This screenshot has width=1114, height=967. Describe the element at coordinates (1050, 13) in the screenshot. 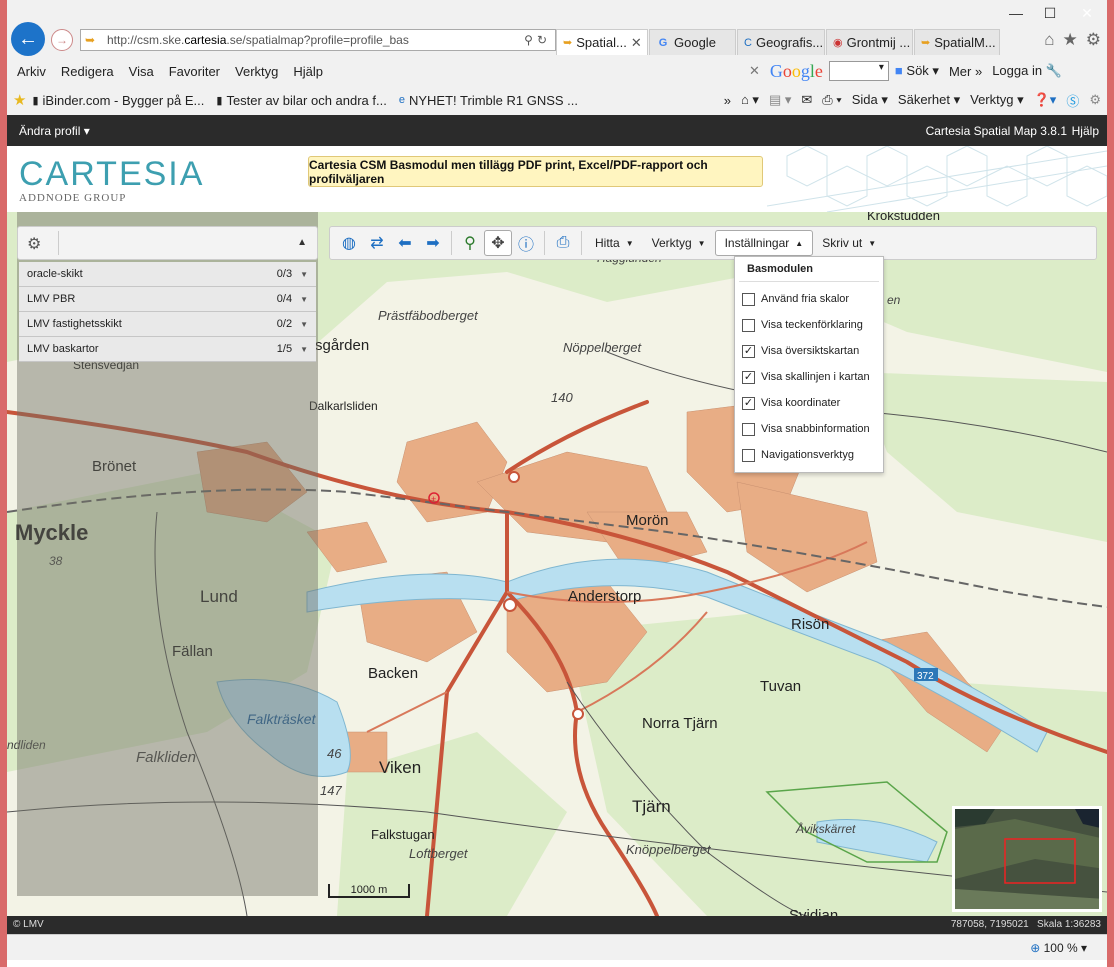

I see `maximize-icon: ☐` at that location.